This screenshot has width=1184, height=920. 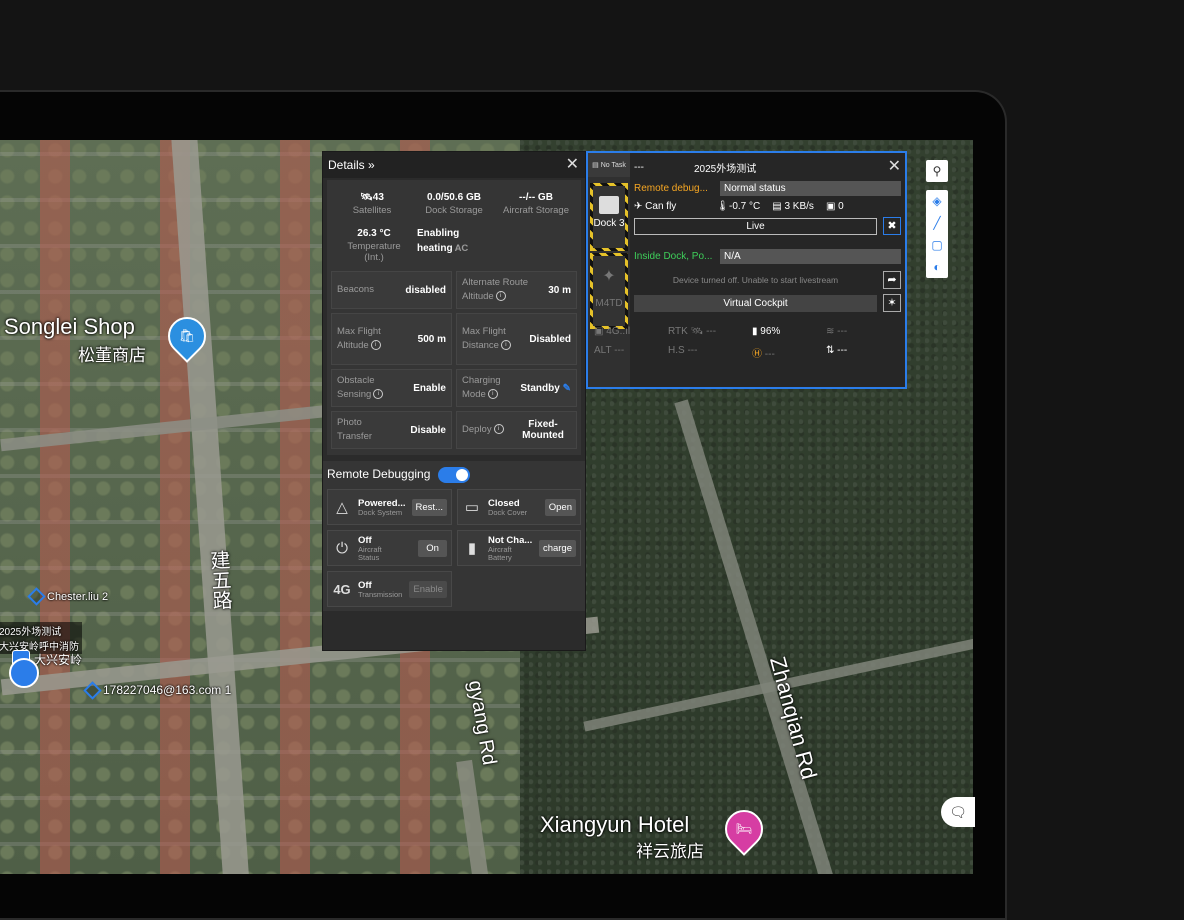 What do you see at coordinates (516, 430) in the screenshot?
I see `setting-deploy: Deploy i Fixed-Mounted` at bounding box center [516, 430].